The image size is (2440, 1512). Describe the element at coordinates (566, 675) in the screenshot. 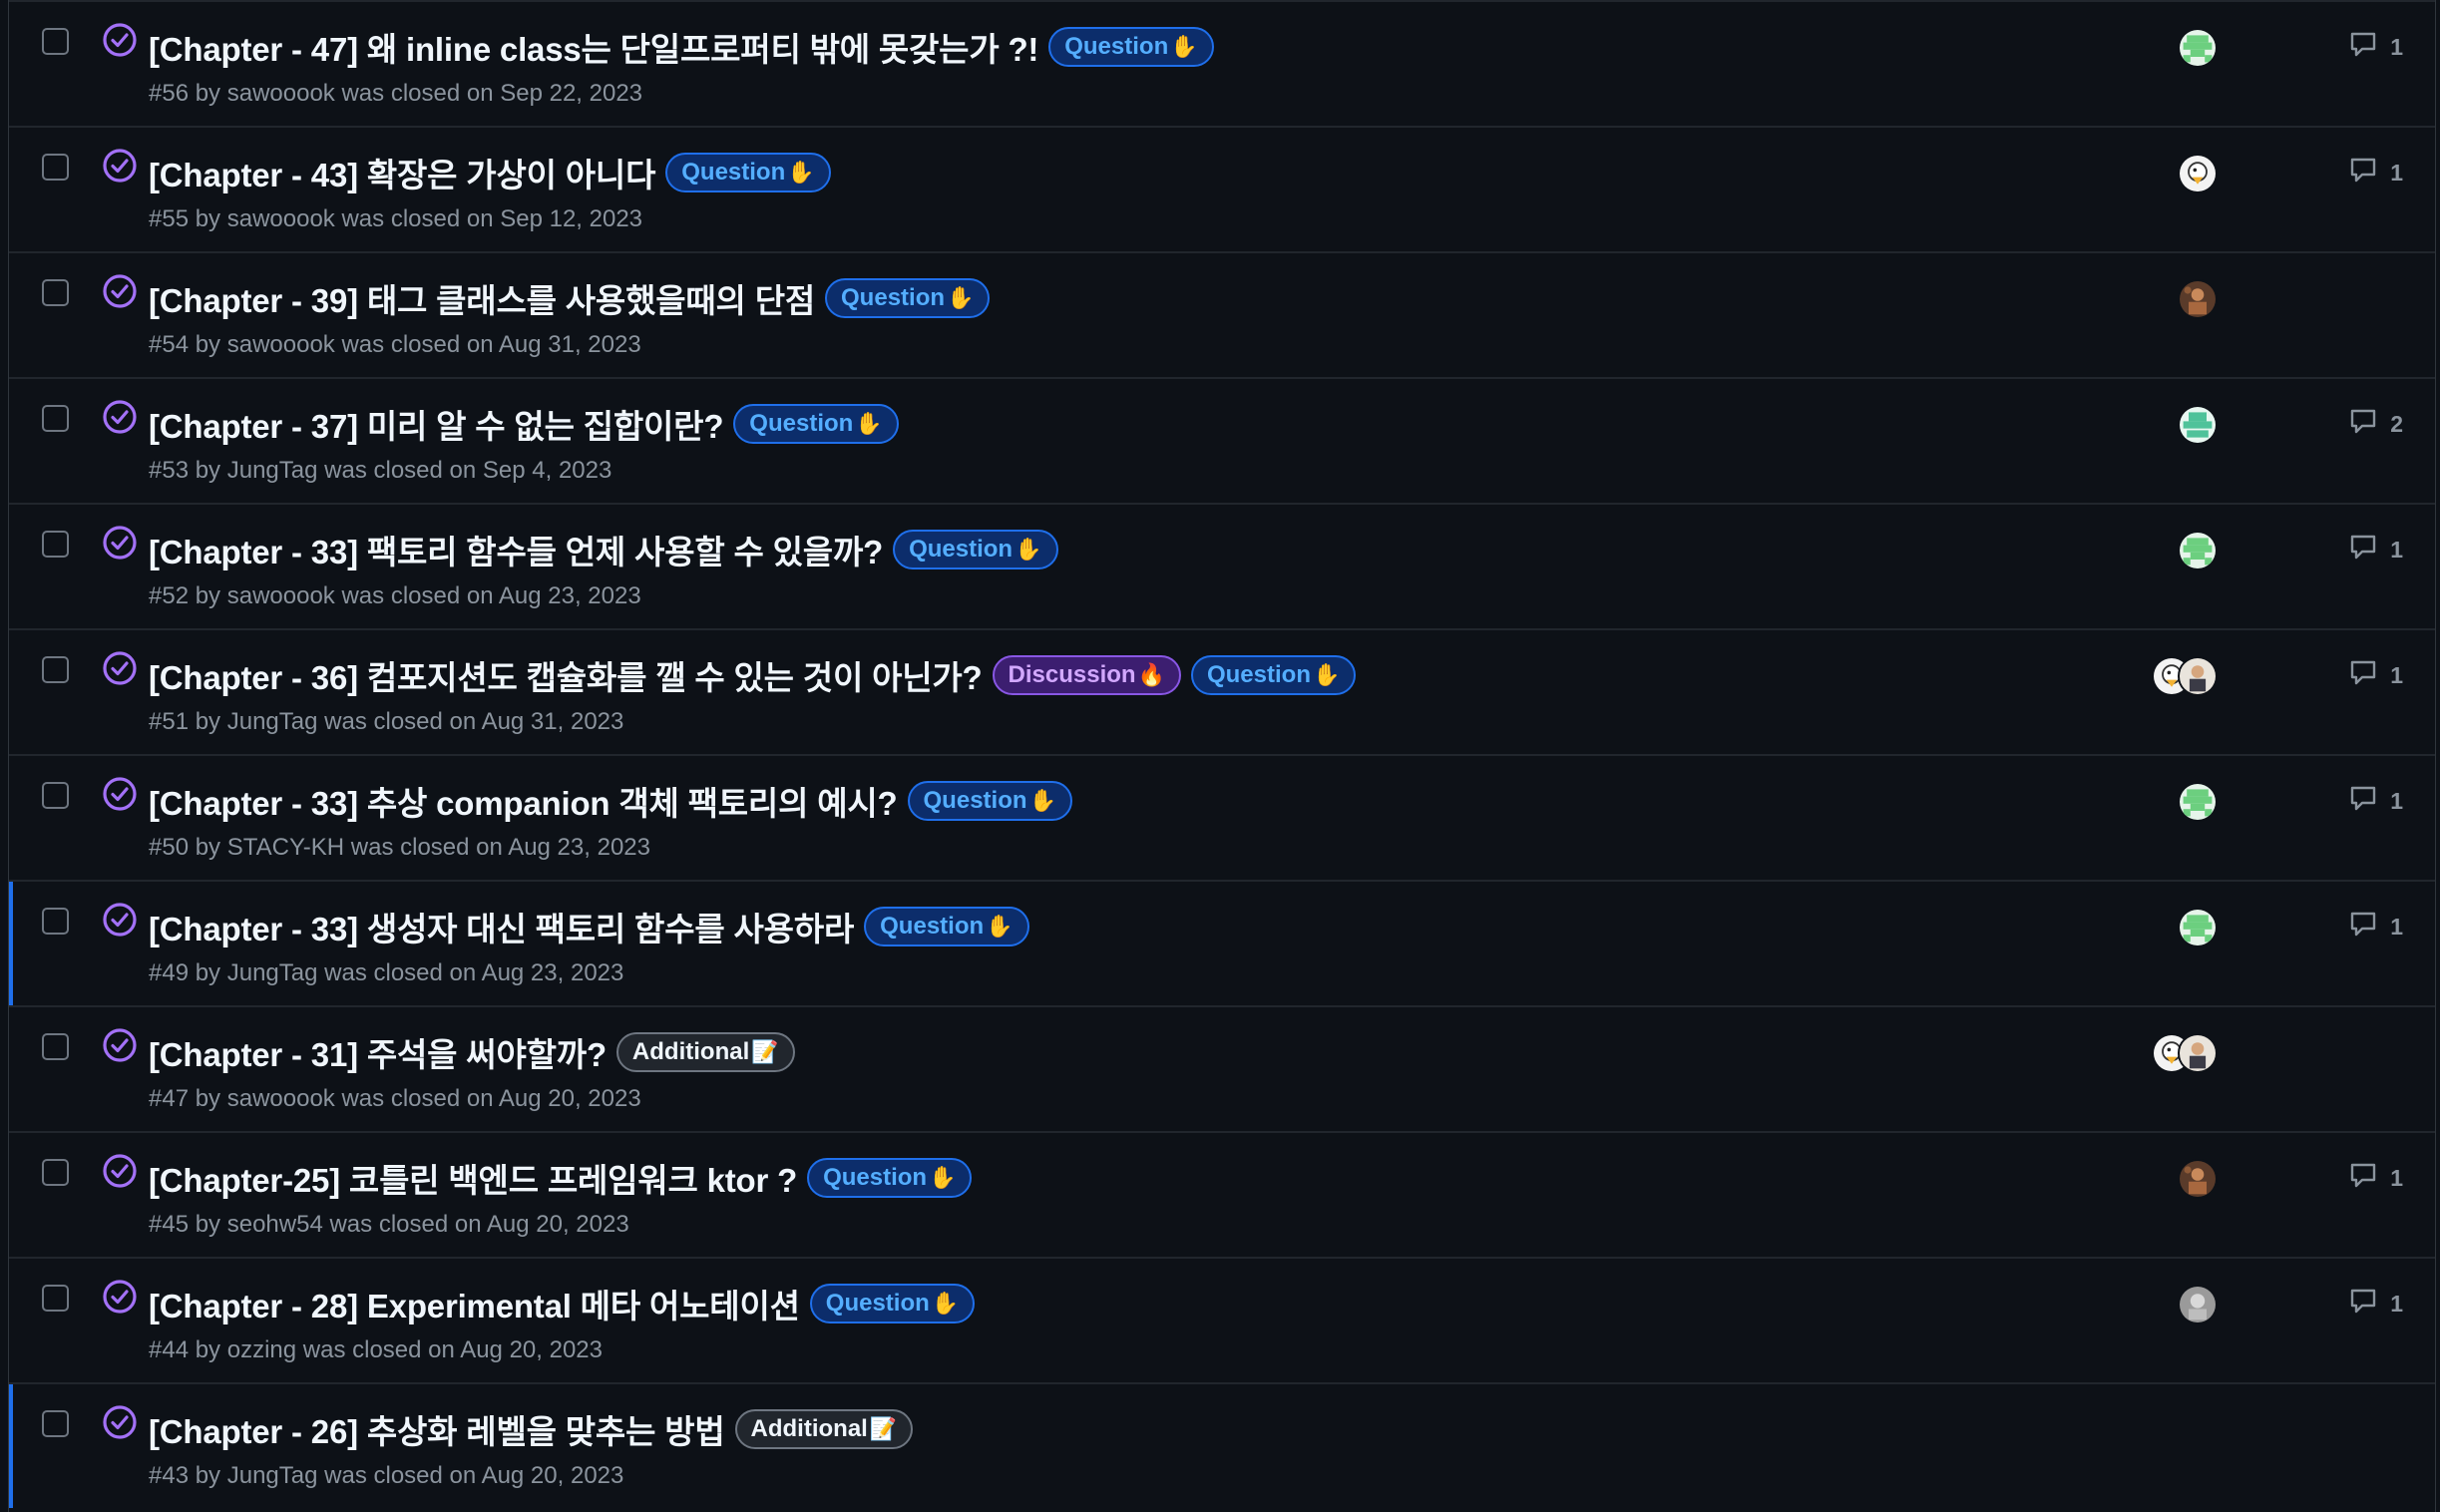

I see `issue-title-link: [Chapter - 36] 컴포지션도 캡슐화를 깰 수 있는 것이 아닌가?` at that location.